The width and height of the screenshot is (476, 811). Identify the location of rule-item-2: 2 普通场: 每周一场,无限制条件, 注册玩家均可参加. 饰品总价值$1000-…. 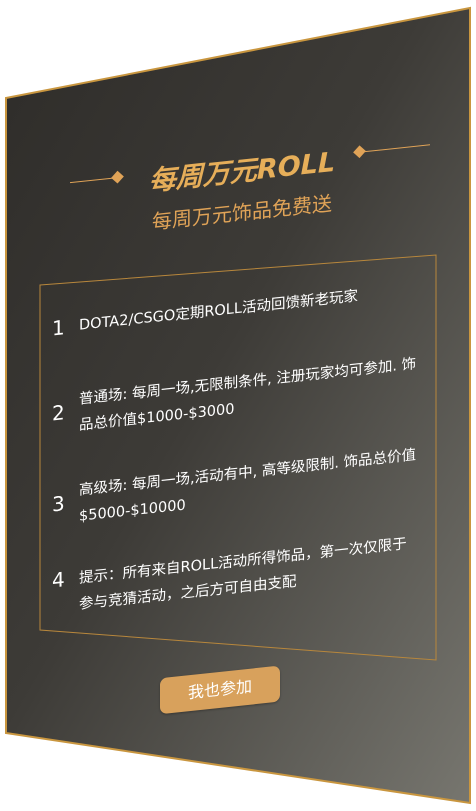
(234, 392).